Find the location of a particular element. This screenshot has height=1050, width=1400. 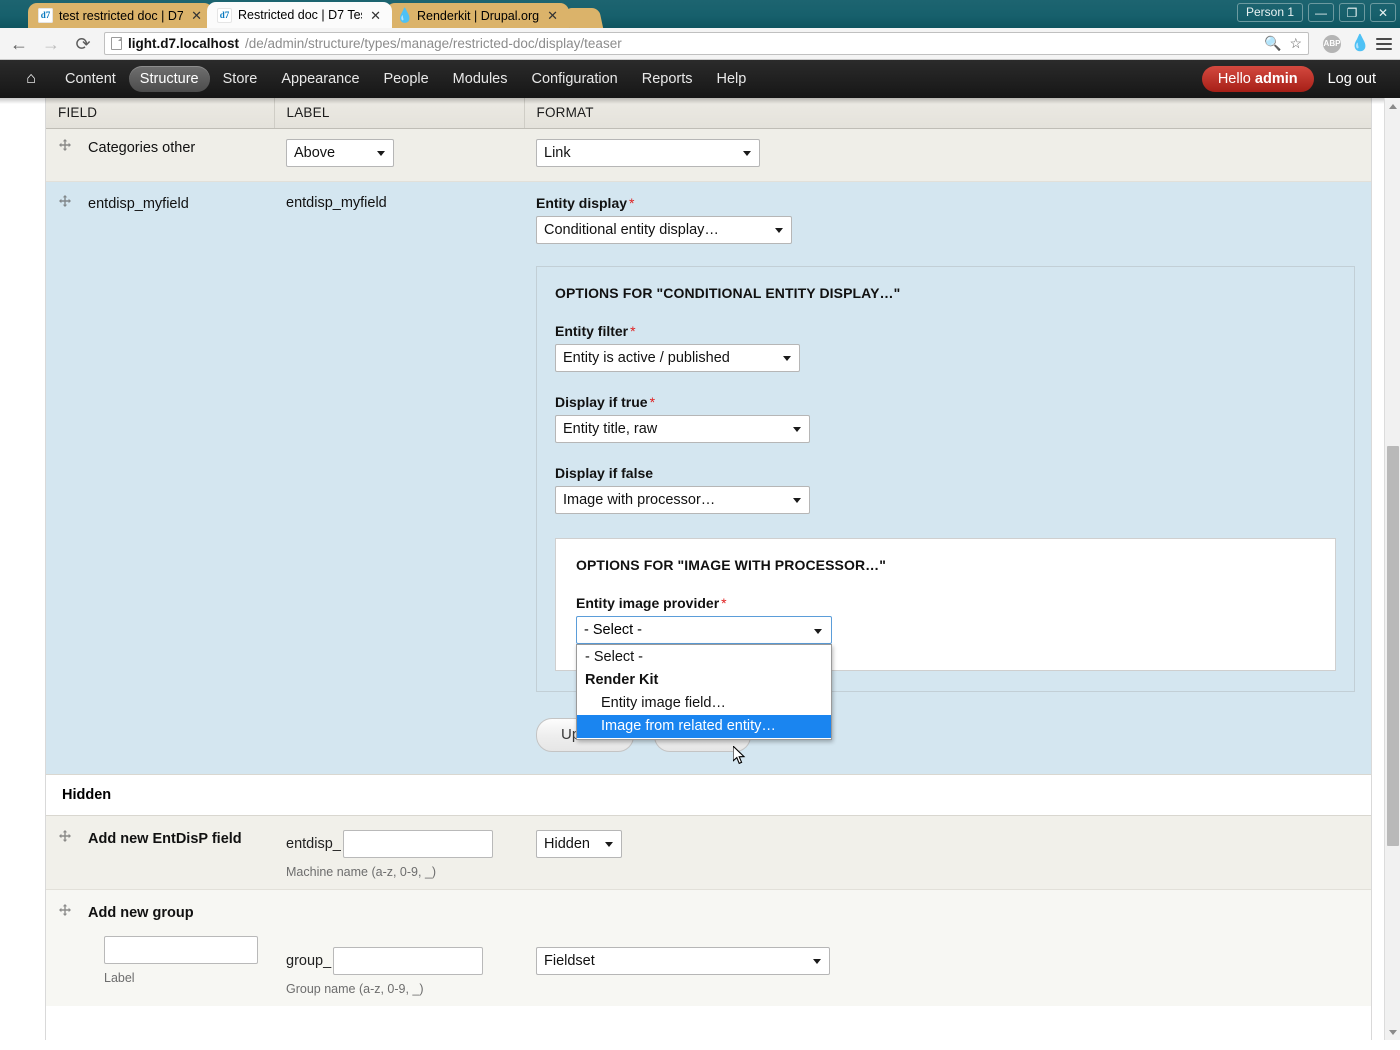

drupal-icon: 💧 is located at coordinates (1360, 44).